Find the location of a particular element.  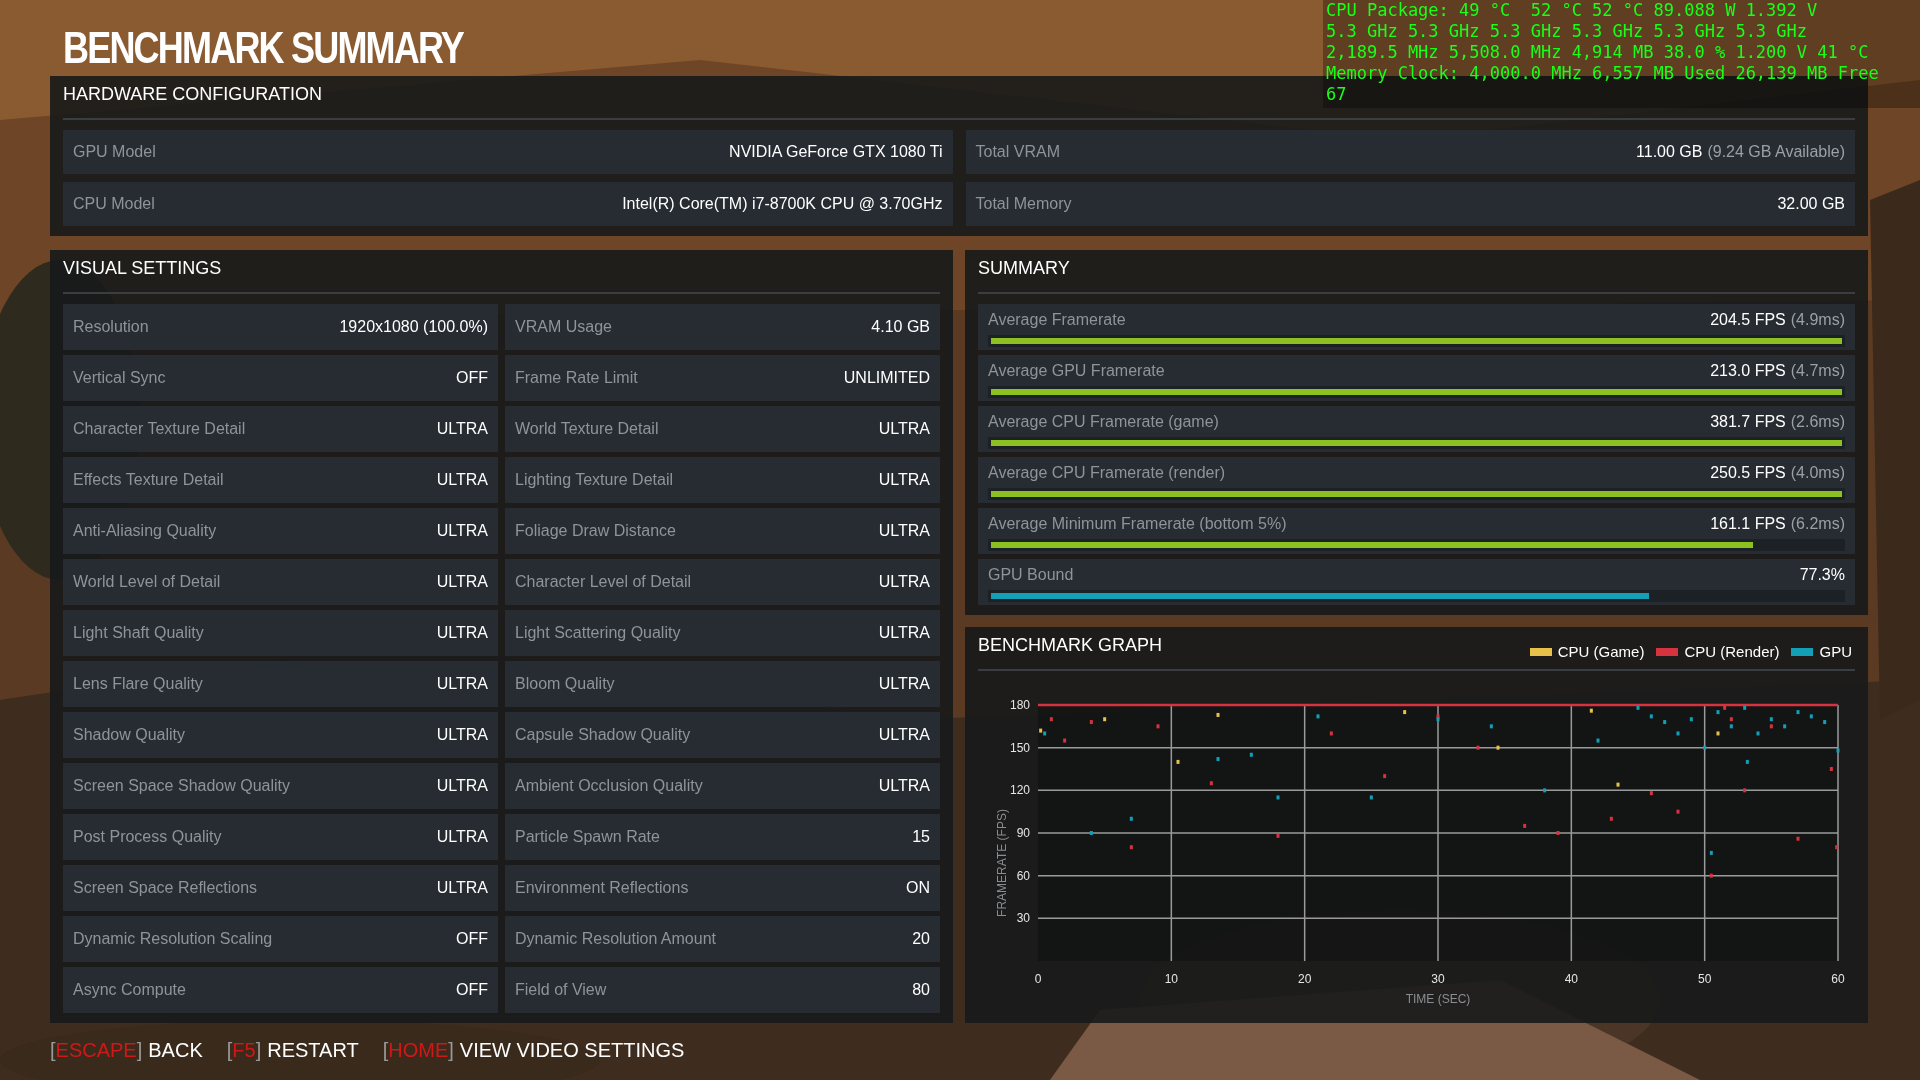

setting-value: OFF is located at coordinates (472, 939).